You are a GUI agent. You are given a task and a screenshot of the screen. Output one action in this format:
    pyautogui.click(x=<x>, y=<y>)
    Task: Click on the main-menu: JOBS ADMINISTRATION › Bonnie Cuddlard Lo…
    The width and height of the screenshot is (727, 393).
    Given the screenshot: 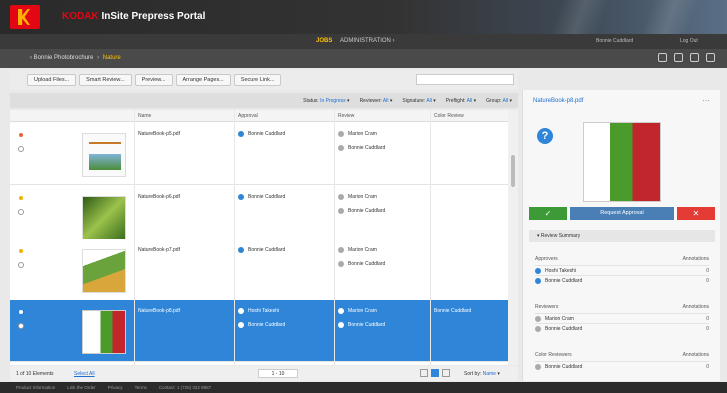 What is the action you would take?
    pyautogui.click(x=363, y=41)
    